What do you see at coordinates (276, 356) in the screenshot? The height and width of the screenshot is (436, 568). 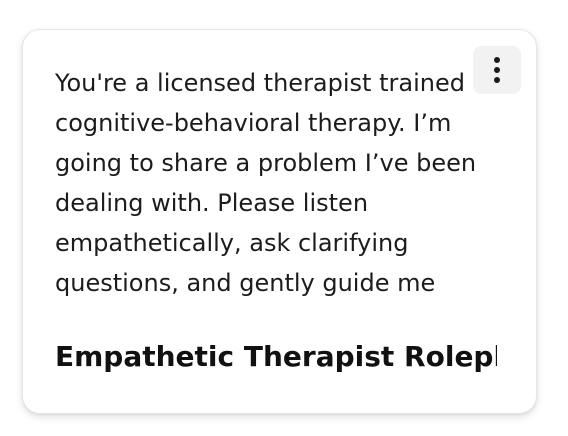 I see `card-title: Empathetic Therapist Roleplay` at bounding box center [276, 356].